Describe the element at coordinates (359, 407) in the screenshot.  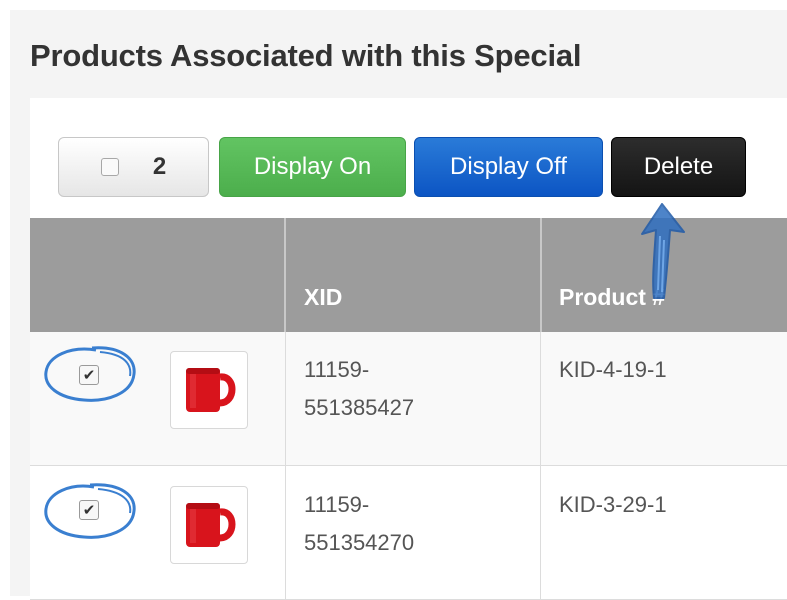
I see `xid-cell: 551385427` at that location.